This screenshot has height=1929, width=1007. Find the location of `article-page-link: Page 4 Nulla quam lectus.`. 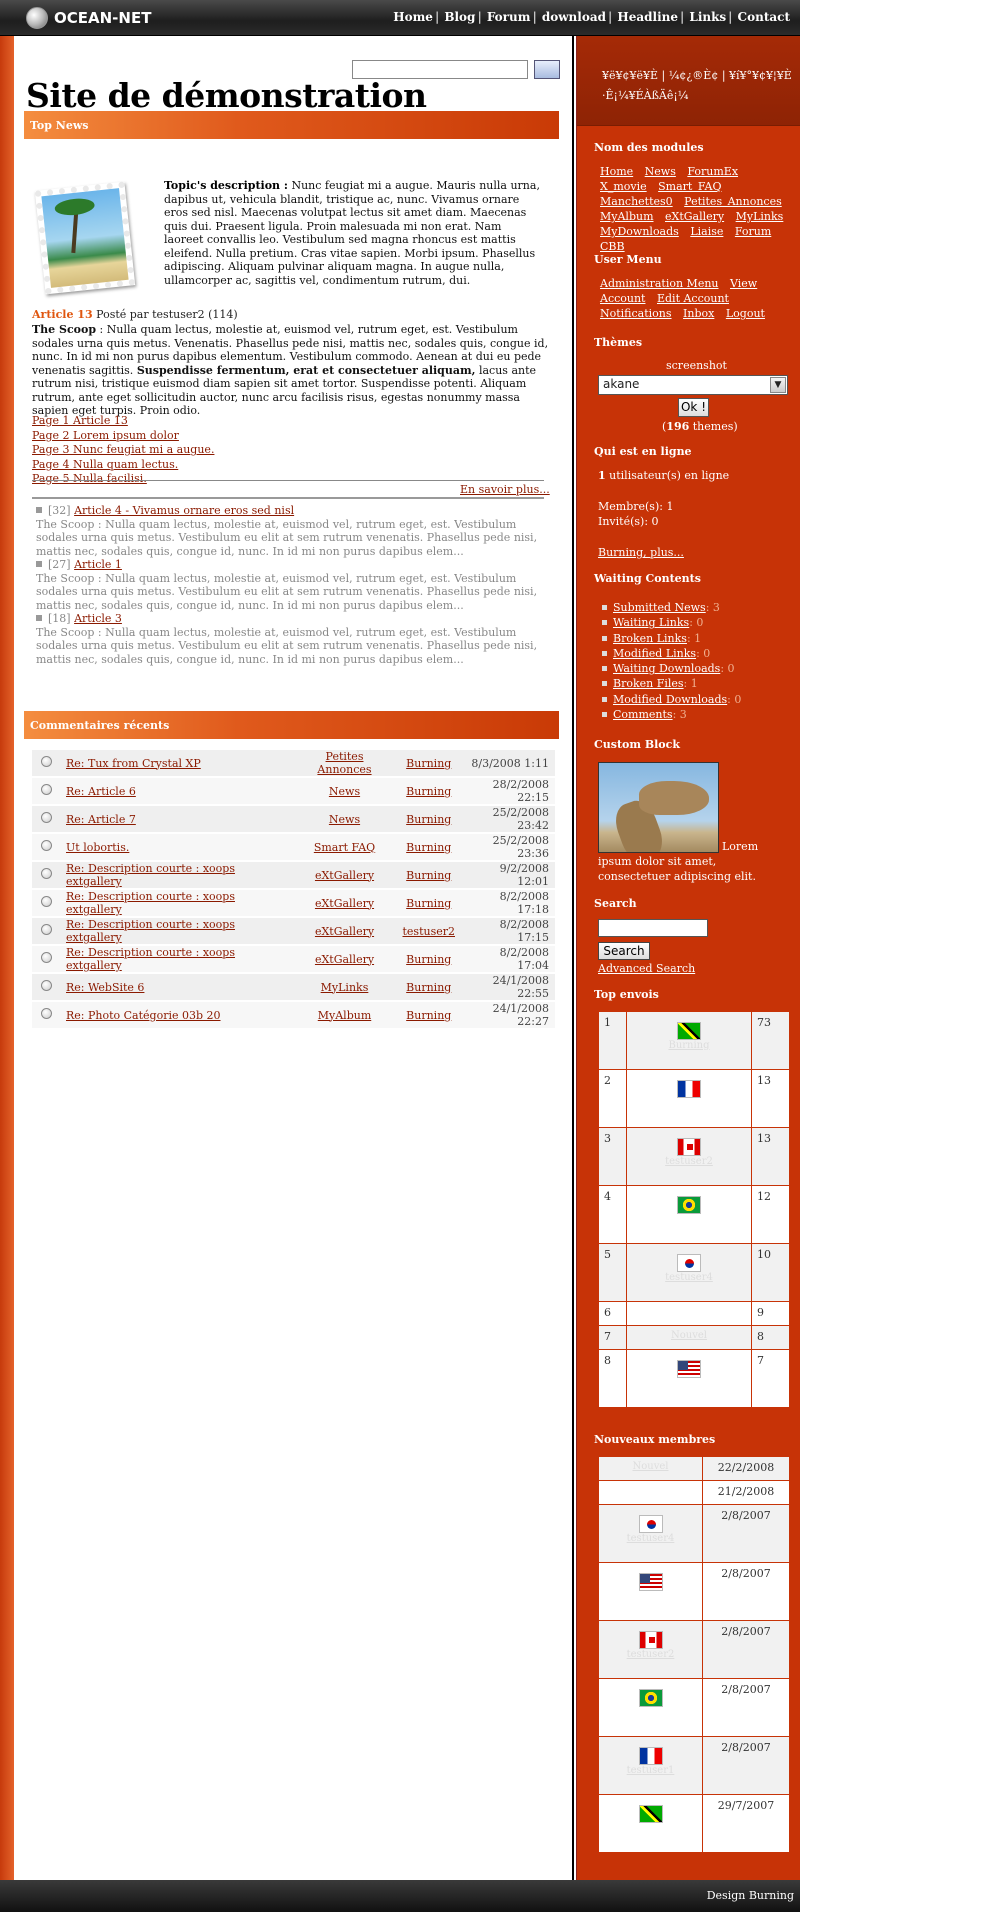

article-page-link: Page 4 Nulla quam lectus. is located at coordinates (123, 465).